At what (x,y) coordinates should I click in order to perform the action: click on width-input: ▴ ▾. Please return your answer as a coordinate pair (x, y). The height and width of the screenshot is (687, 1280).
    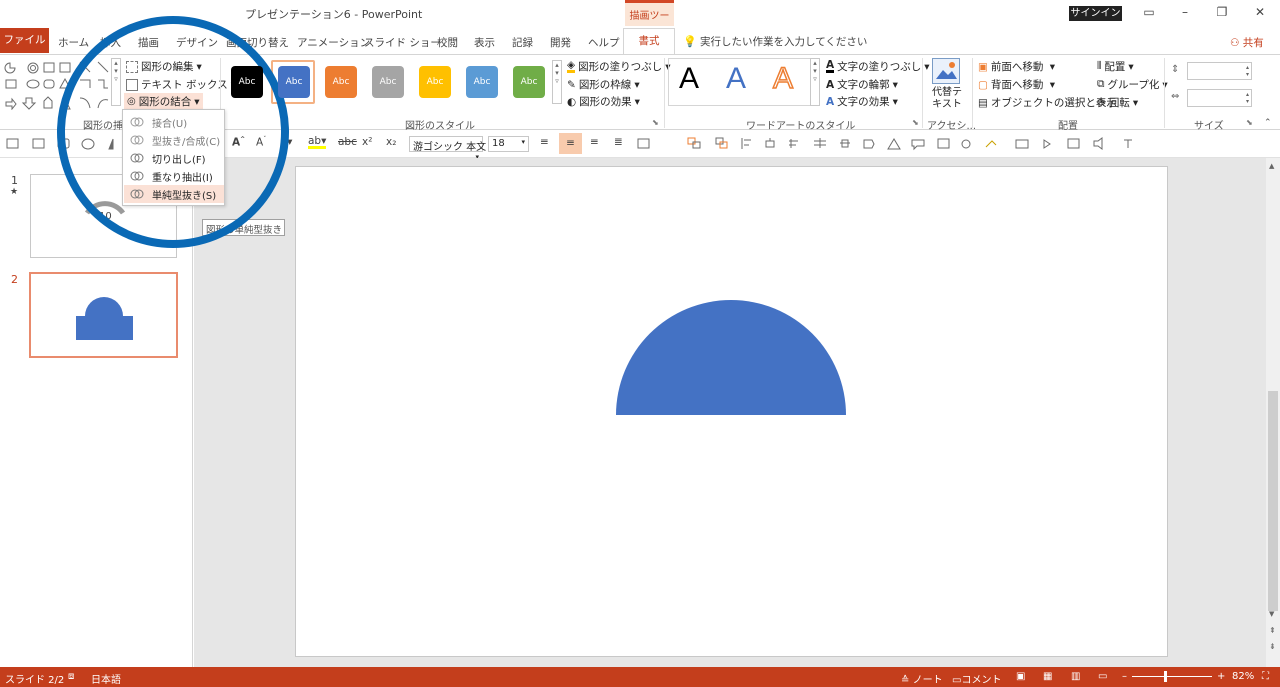
    Looking at the image, I should click on (1219, 98).